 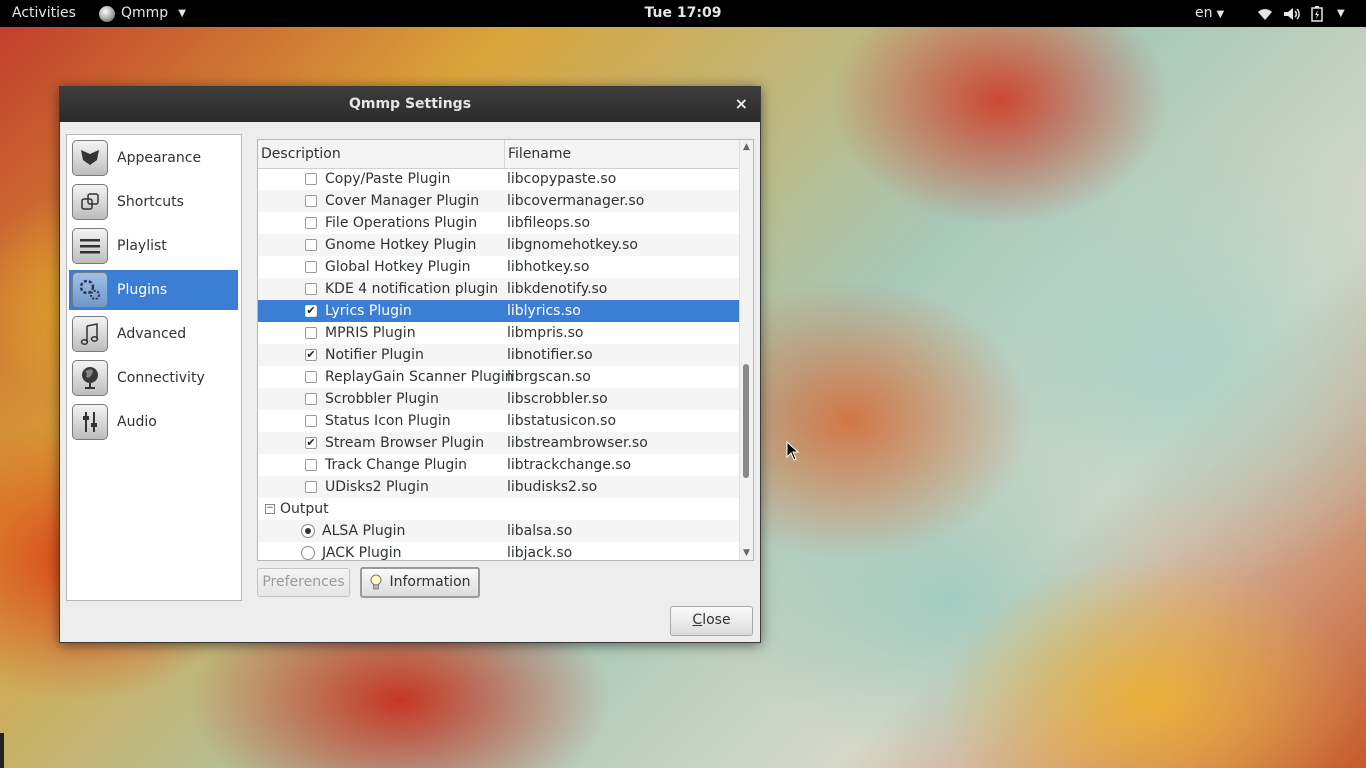 What do you see at coordinates (90, 202) in the screenshot?
I see `shortcuts-icon` at bounding box center [90, 202].